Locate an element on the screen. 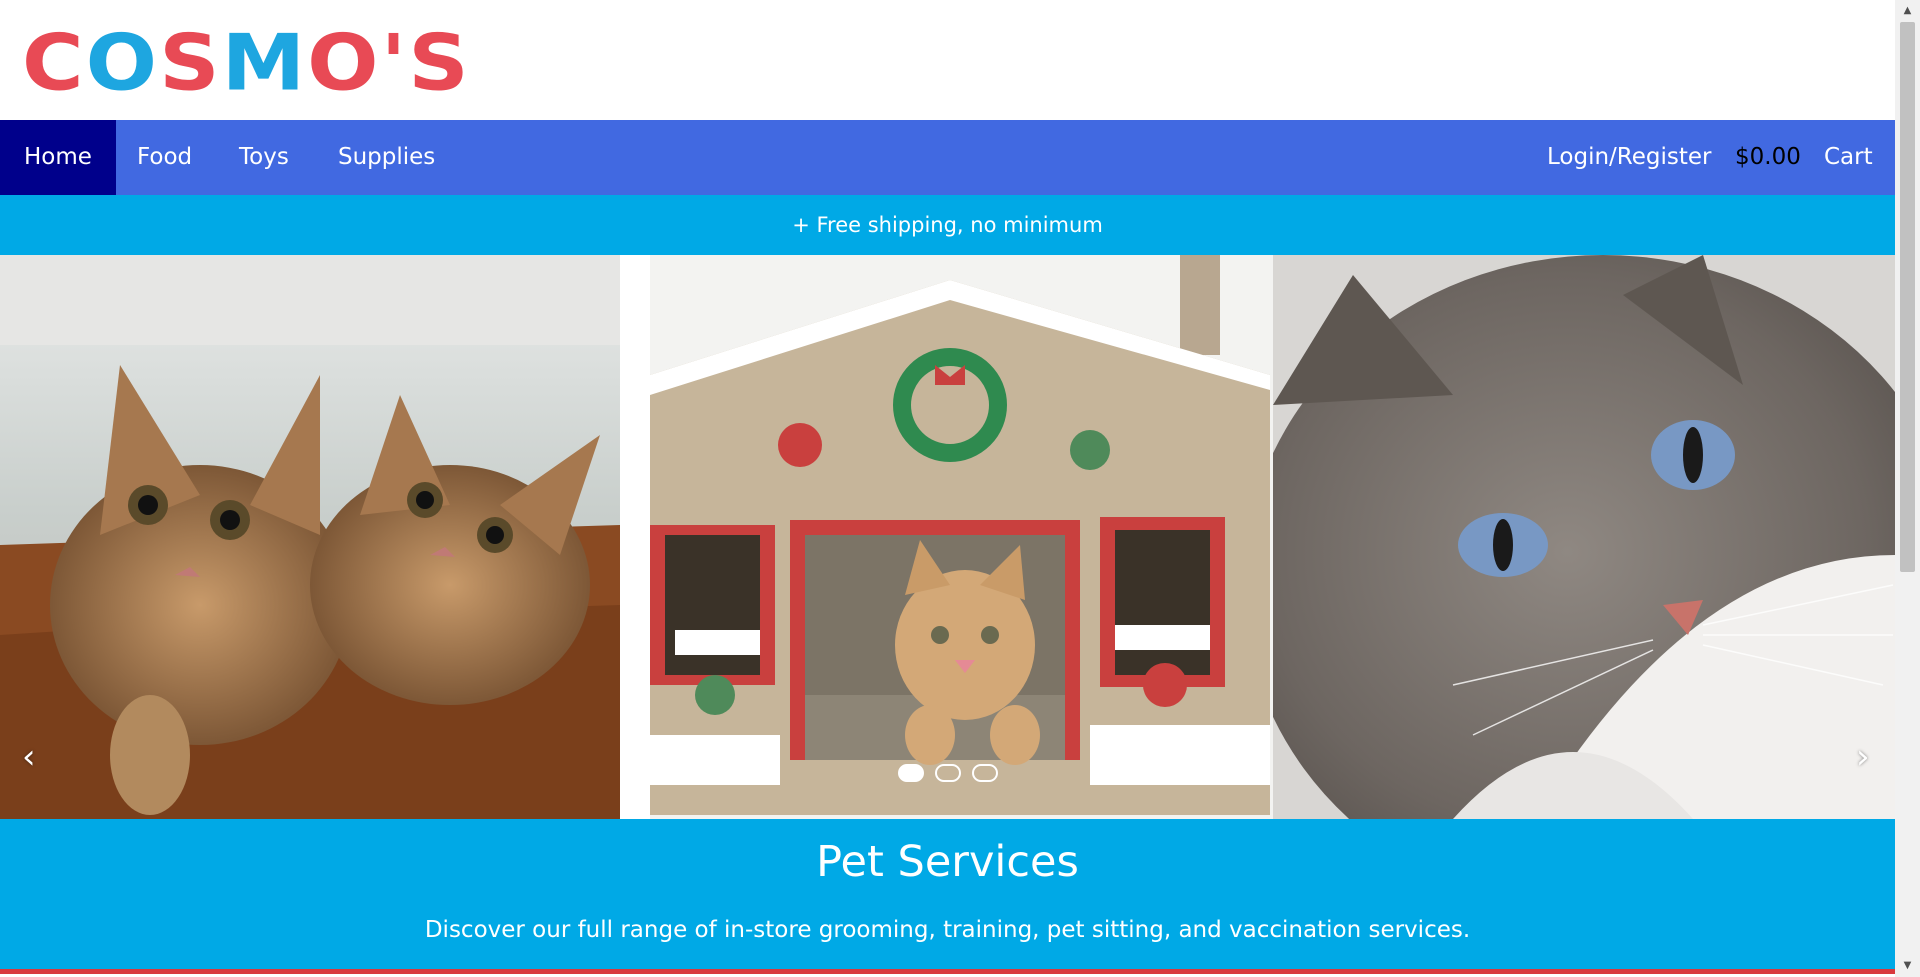  section-divider is located at coordinates (947, 971).